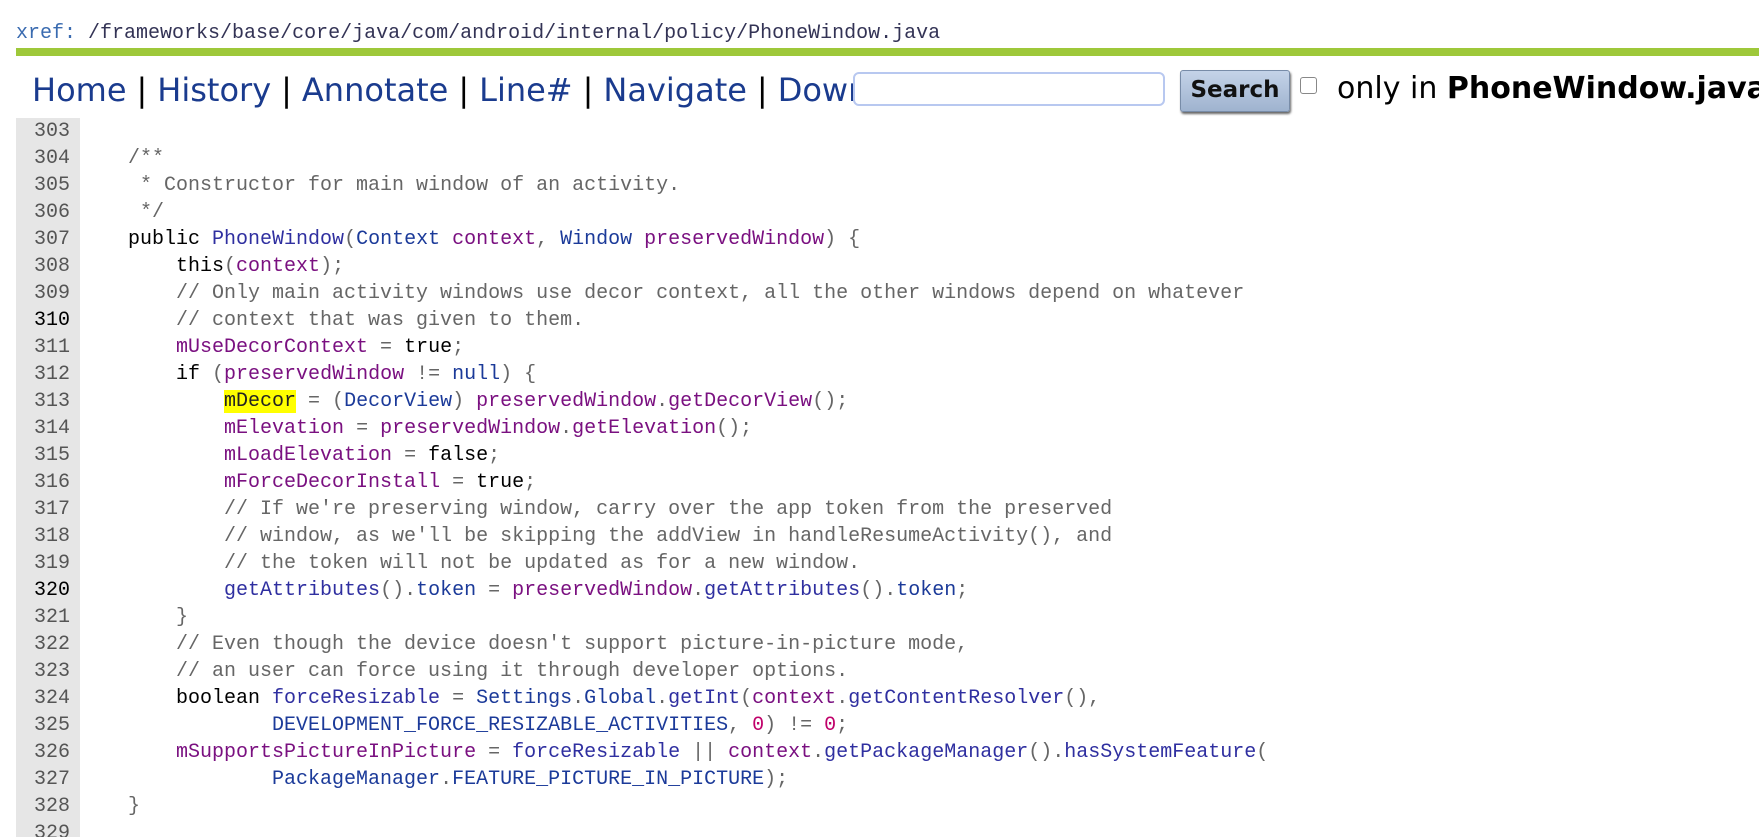 Image resolution: width=1759 pixels, height=837 pixels. Describe the element at coordinates (48, 320) in the screenshot. I see `line-number: 310` at that location.